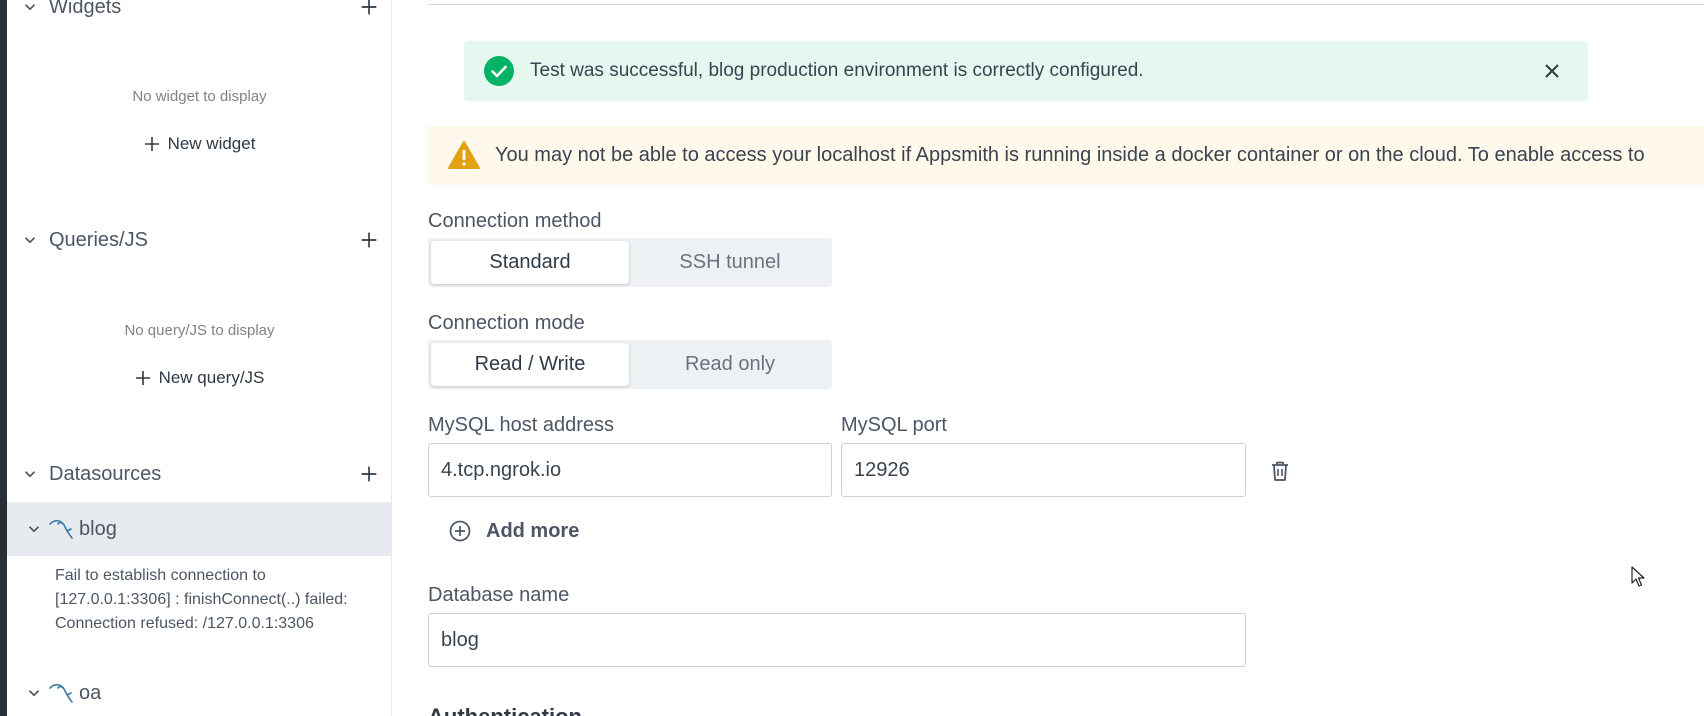 Image resolution: width=1704 pixels, height=716 pixels. What do you see at coordinates (837, 640) in the screenshot?
I see `database-name-input: blog` at bounding box center [837, 640].